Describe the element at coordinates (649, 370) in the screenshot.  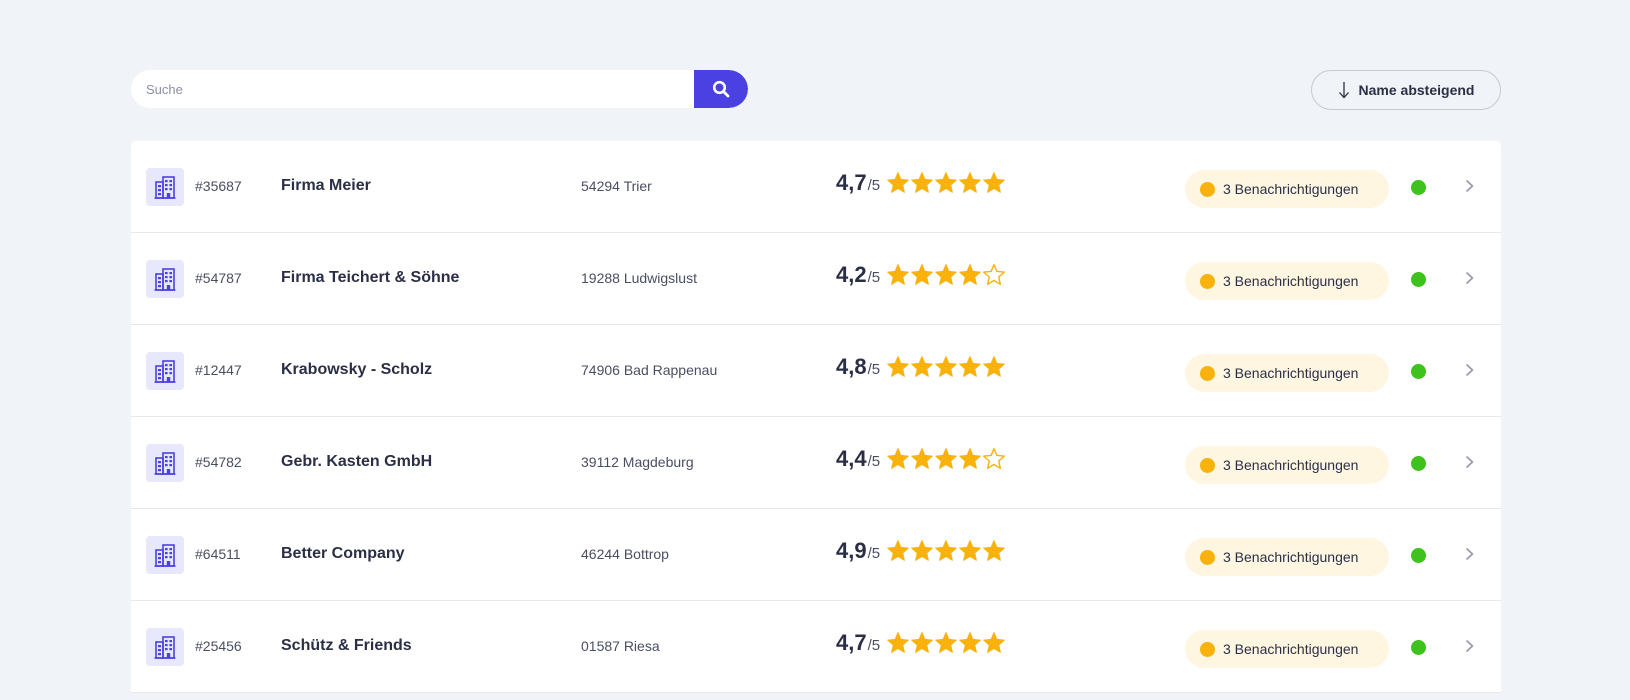
I see `company-location: 74906 Bad Rappenau` at that location.